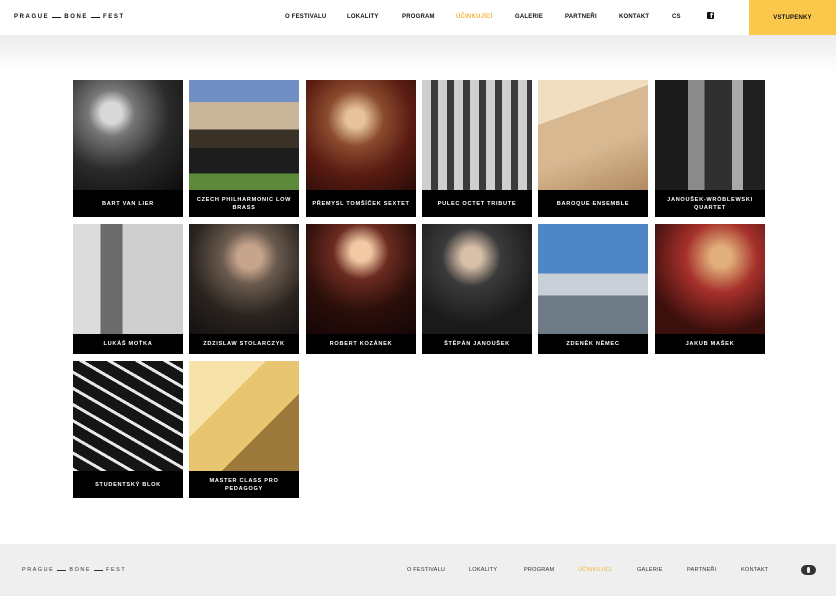 The image size is (836, 596). Describe the element at coordinates (361, 203) in the screenshot. I see `performer-name: PŘEMYSL TOMŠÍČEK SEXTET` at that location.